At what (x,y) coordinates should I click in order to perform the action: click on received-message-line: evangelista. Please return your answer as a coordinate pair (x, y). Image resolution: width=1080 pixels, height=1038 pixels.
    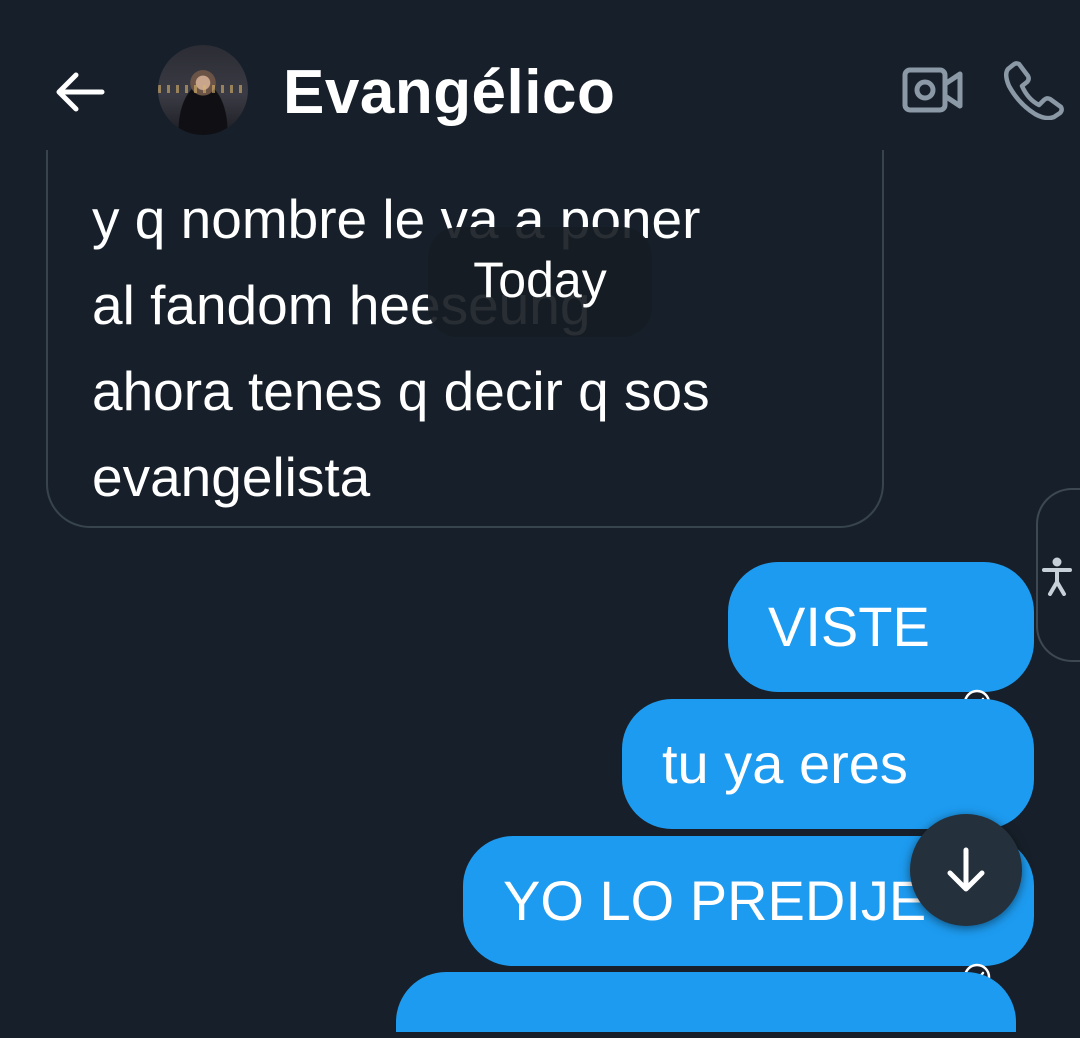
    Looking at the image, I should click on (231, 477).